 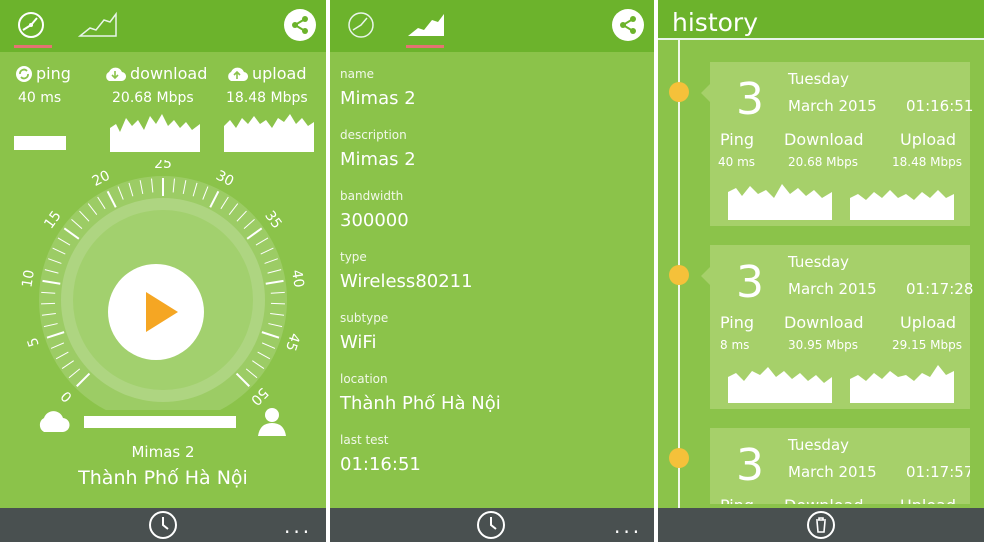 What do you see at coordinates (160, 422) in the screenshot?
I see `progress-bar` at bounding box center [160, 422].